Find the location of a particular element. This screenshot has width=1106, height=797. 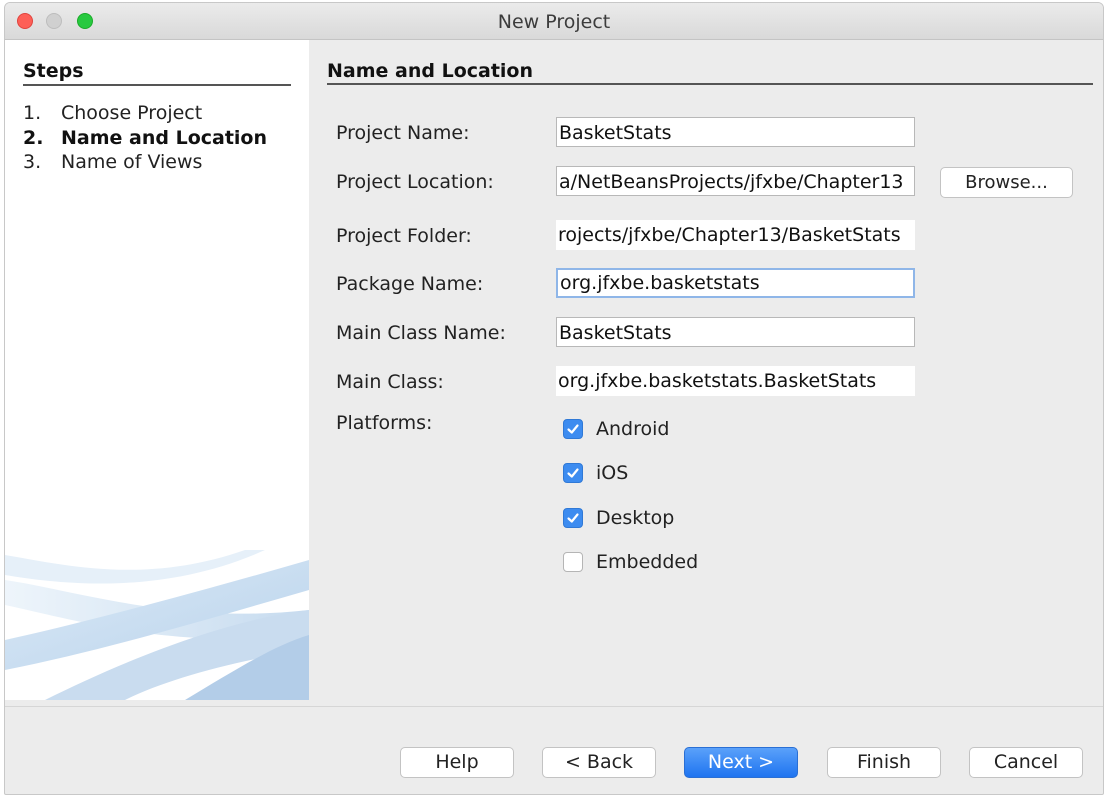

cancel-button: Cancel is located at coordinates (1026, 762).